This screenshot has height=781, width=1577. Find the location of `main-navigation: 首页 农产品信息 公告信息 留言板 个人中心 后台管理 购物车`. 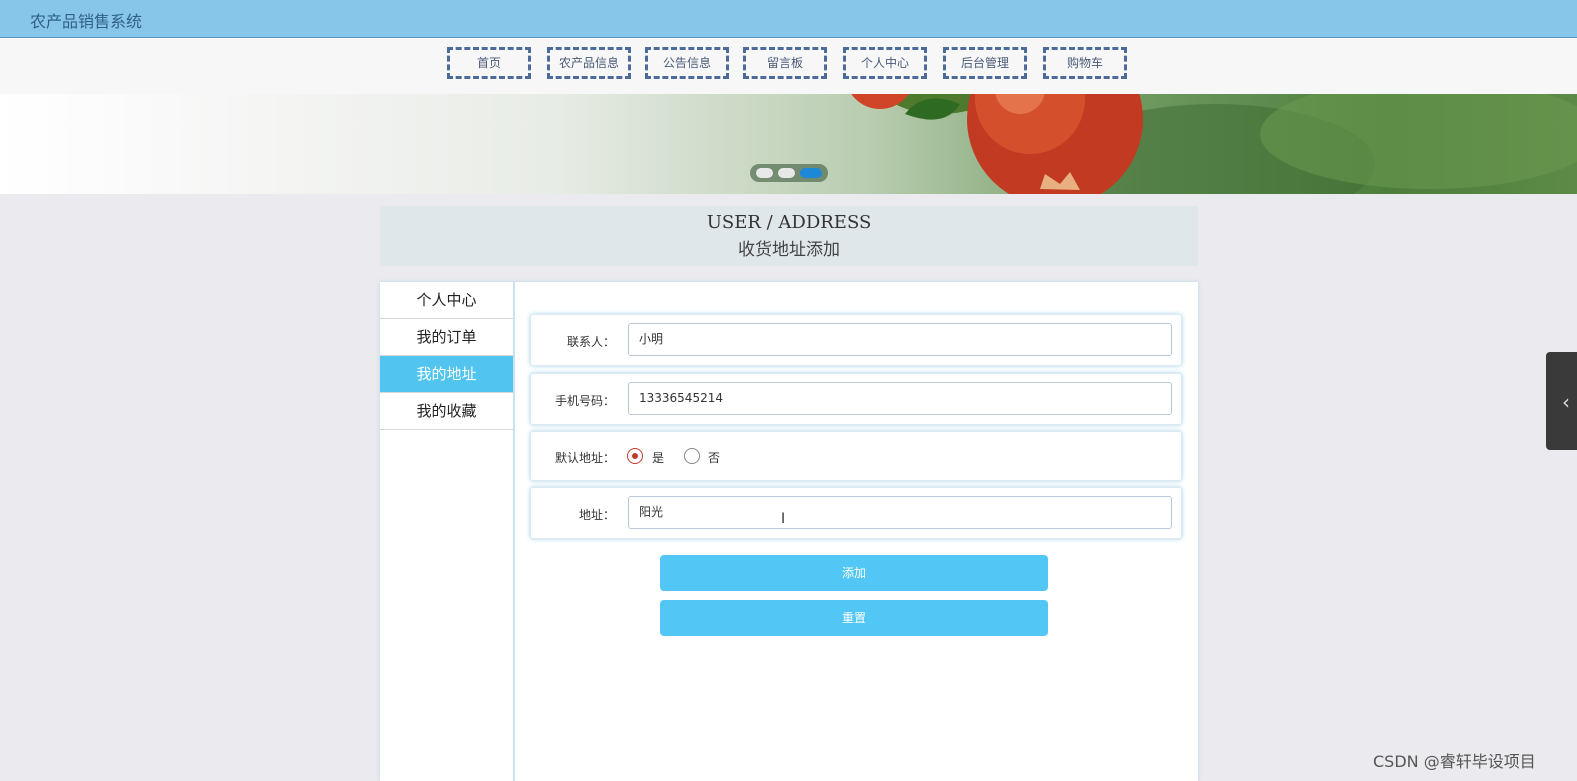

main-navigation: 首页 农产品信息 公告信息 留言板 个人中心 后台管理 购物车 is located at coordinates (788, 66).